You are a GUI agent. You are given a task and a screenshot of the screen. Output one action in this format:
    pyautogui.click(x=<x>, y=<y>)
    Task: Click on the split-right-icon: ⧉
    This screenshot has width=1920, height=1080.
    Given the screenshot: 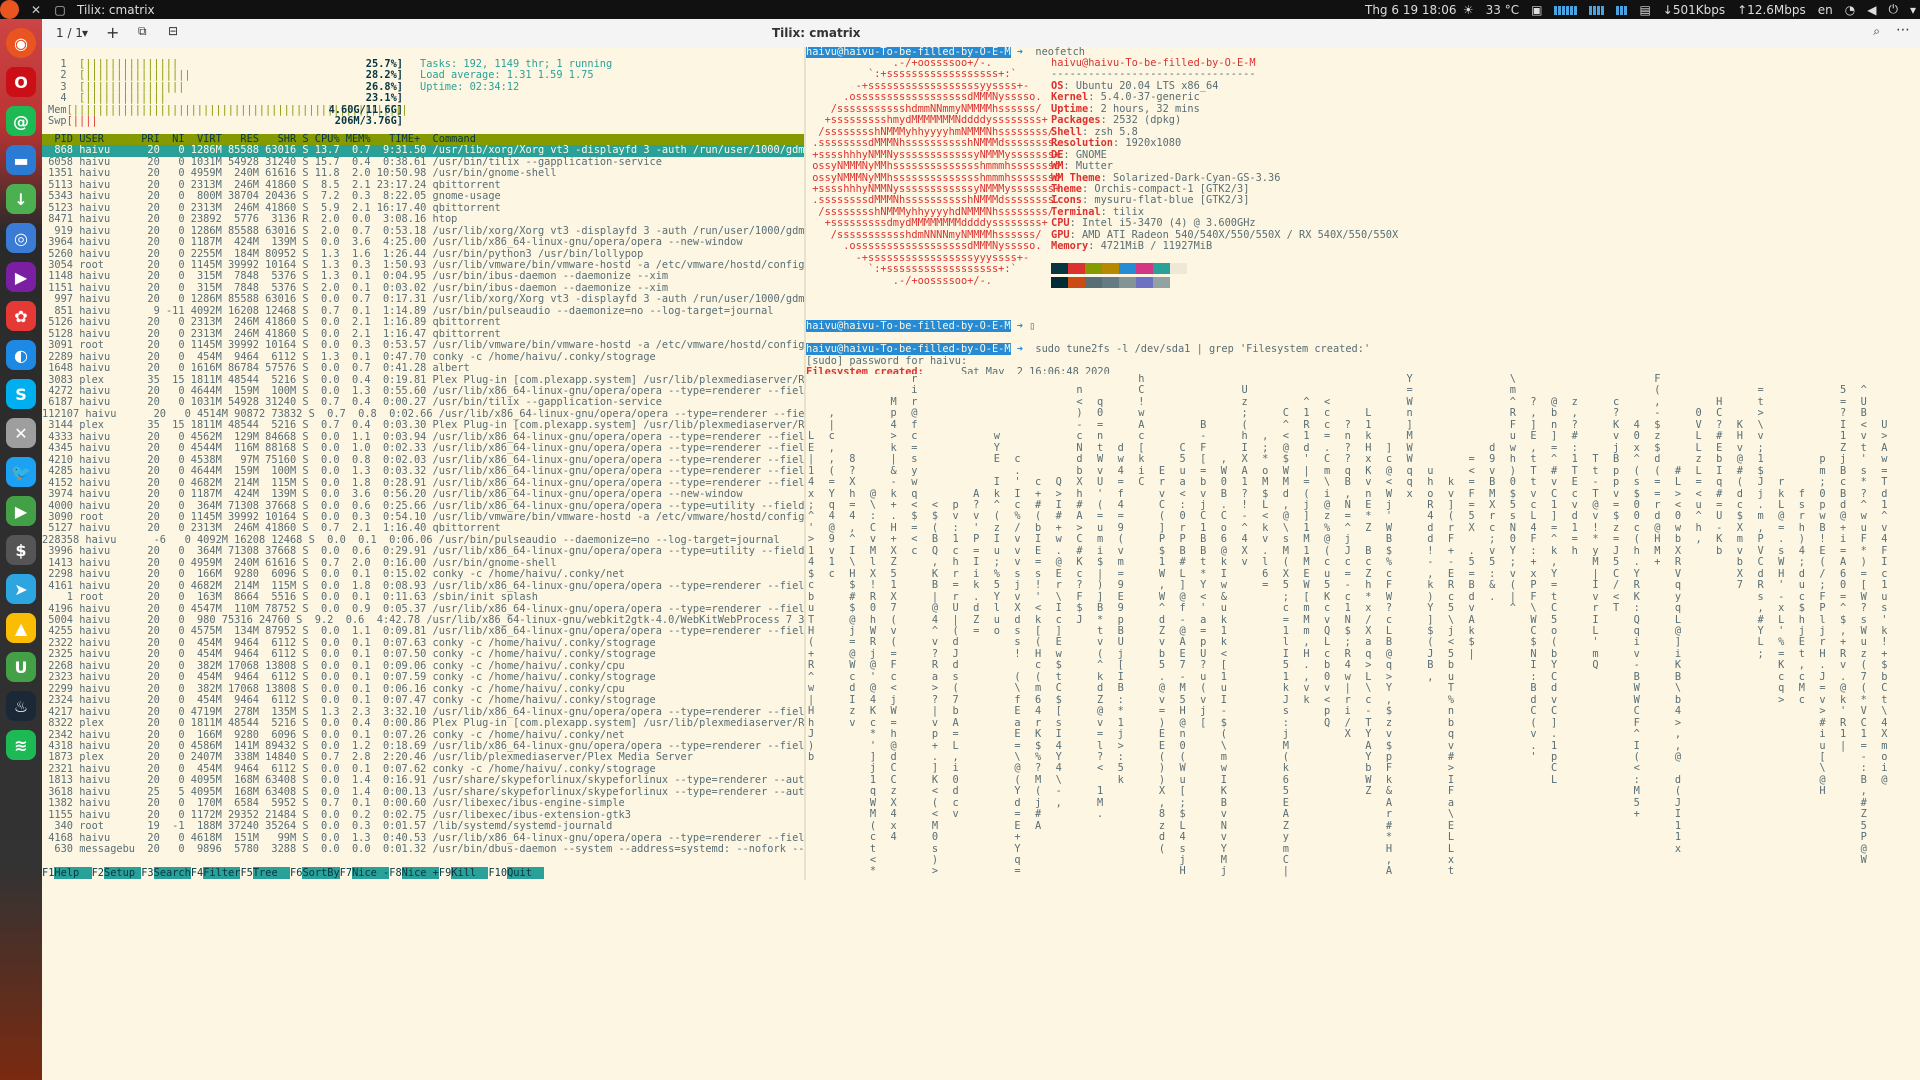 What is the action you would take?
    pyautogui.click(x=142, y=31)
    